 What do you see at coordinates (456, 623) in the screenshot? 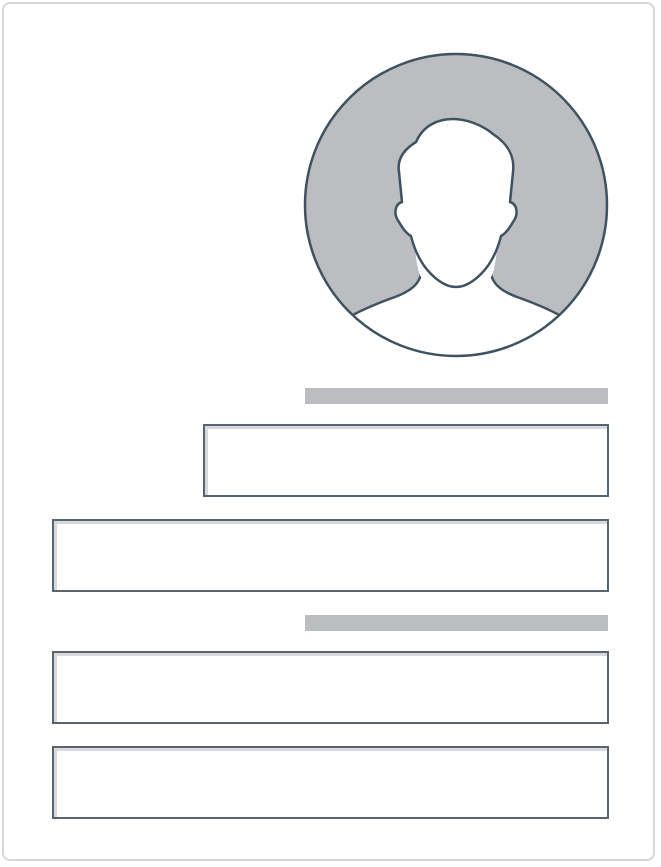
I see `section-2-label-placeholder` at bounding box center [456, 623].